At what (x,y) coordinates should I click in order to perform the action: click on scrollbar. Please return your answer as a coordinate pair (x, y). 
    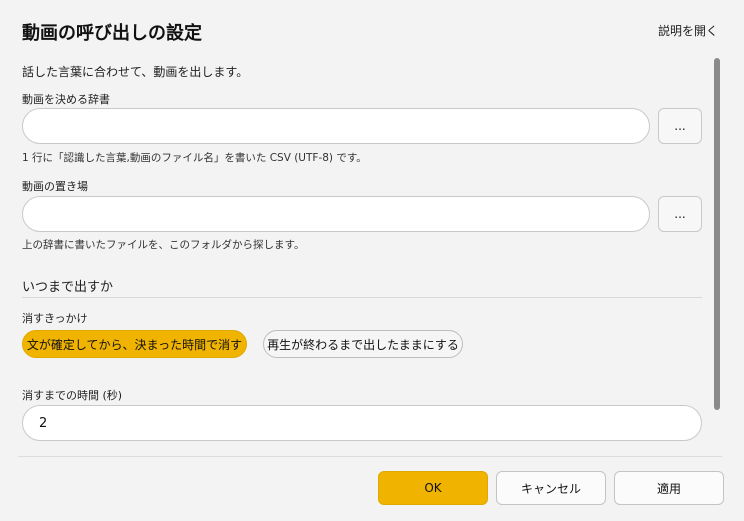
    Looking at the image, I should click on (717, 234).